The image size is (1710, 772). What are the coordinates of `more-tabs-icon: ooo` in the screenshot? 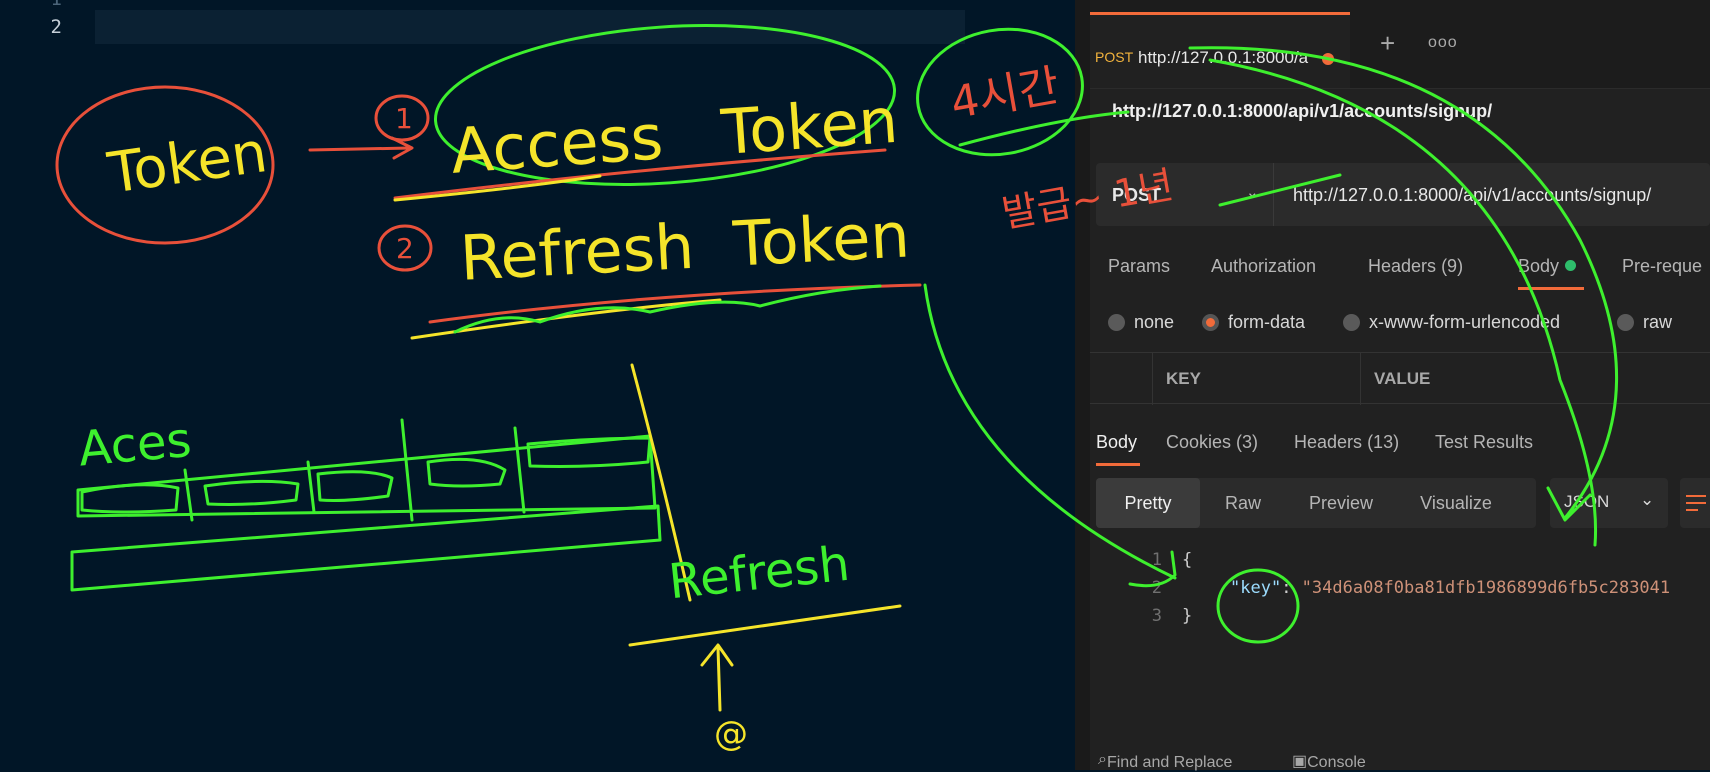 It's located at (1443, 43).